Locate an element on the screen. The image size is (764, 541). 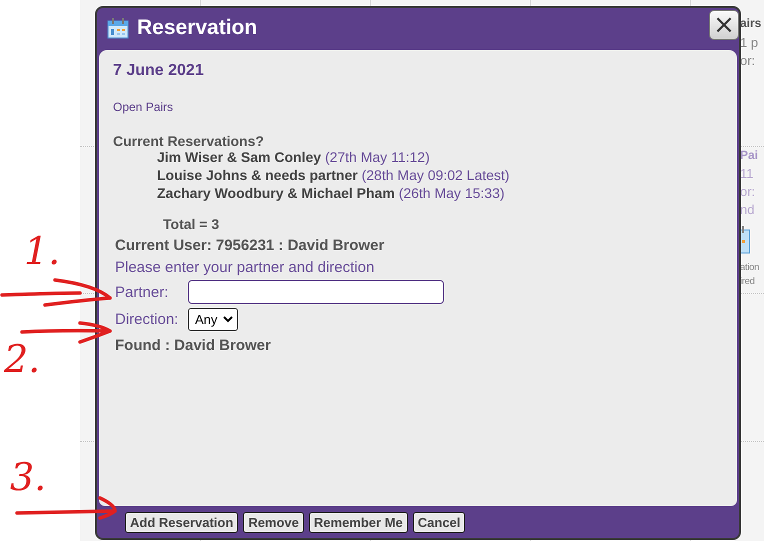
close-button: × is located at coordinates (724, 25).